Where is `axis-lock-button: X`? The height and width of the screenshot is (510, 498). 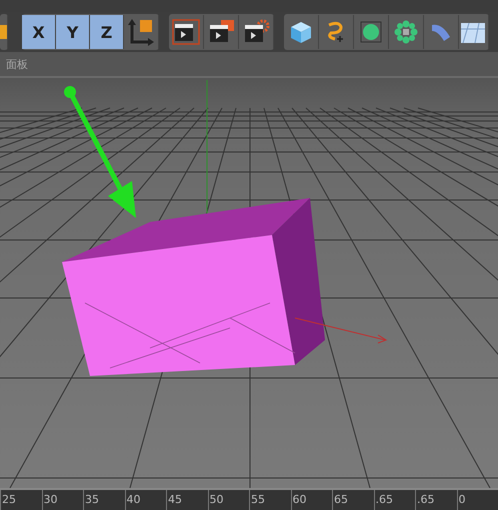
axis-lock-button: X is located at coordinates (39, 32).